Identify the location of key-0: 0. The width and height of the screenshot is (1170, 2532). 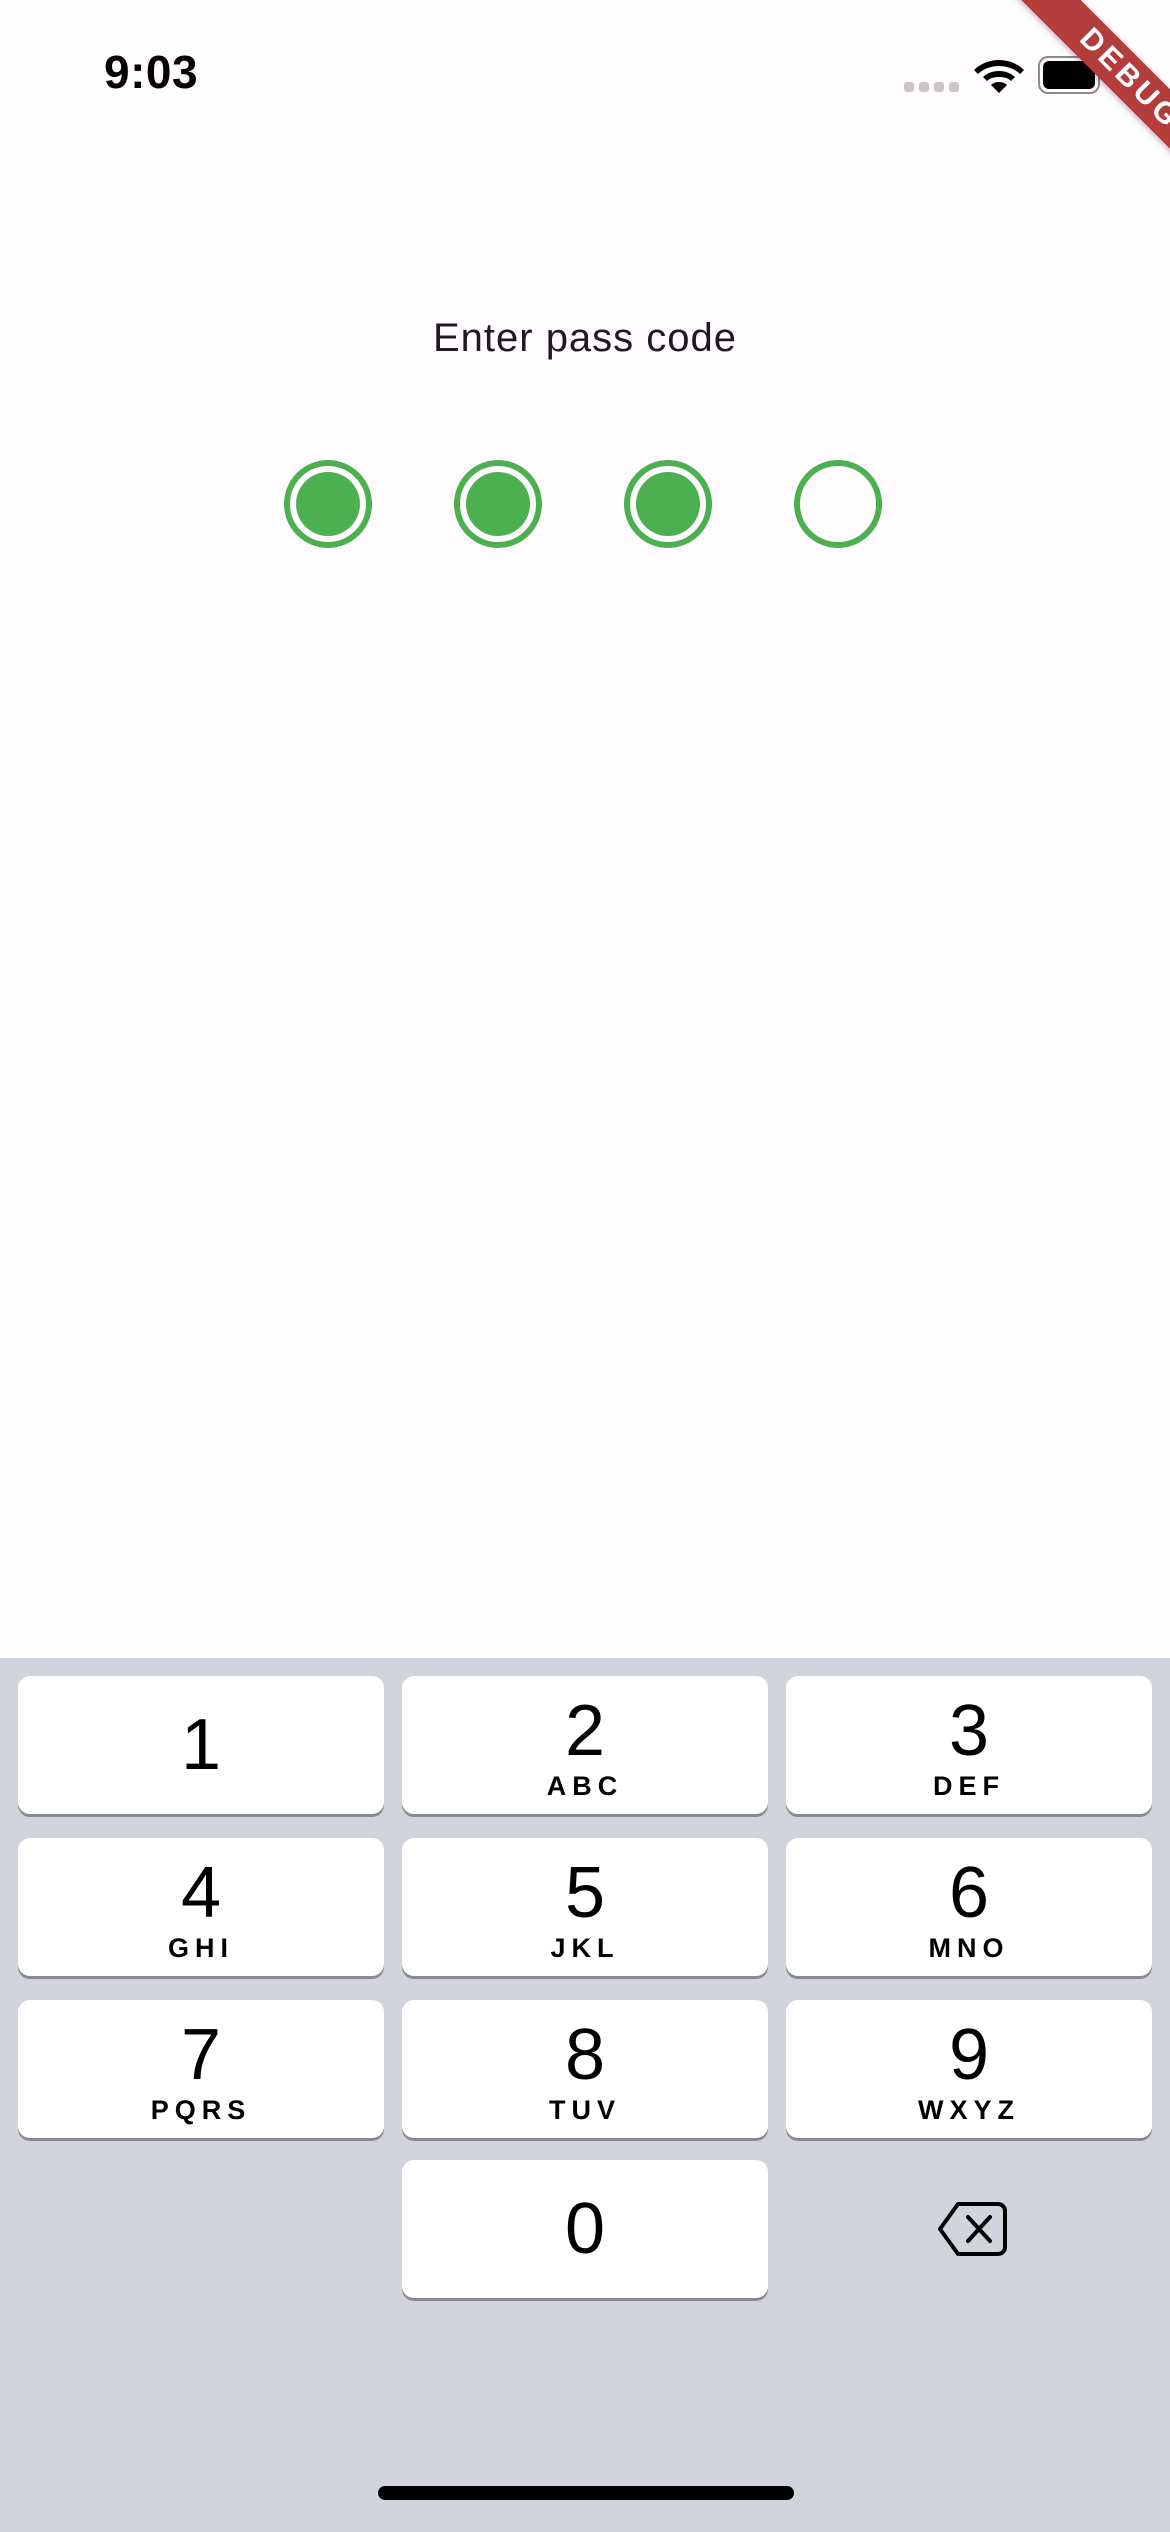
(585, 2229).